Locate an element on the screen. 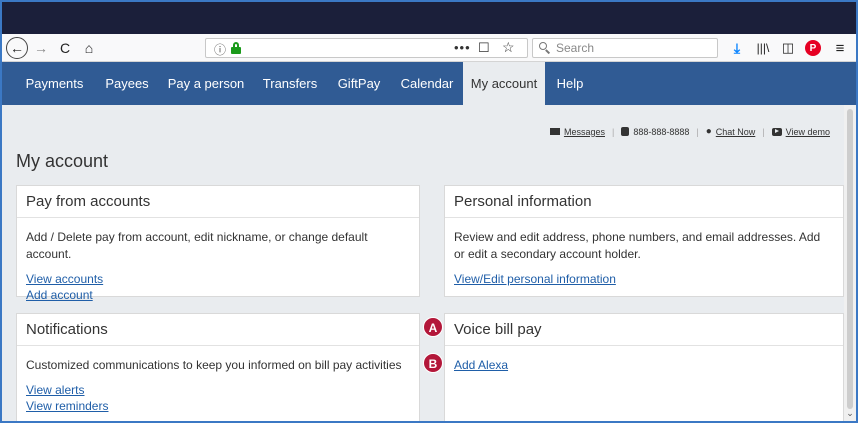  forward-arrow-icon: → is located at coordinates (41, 48).